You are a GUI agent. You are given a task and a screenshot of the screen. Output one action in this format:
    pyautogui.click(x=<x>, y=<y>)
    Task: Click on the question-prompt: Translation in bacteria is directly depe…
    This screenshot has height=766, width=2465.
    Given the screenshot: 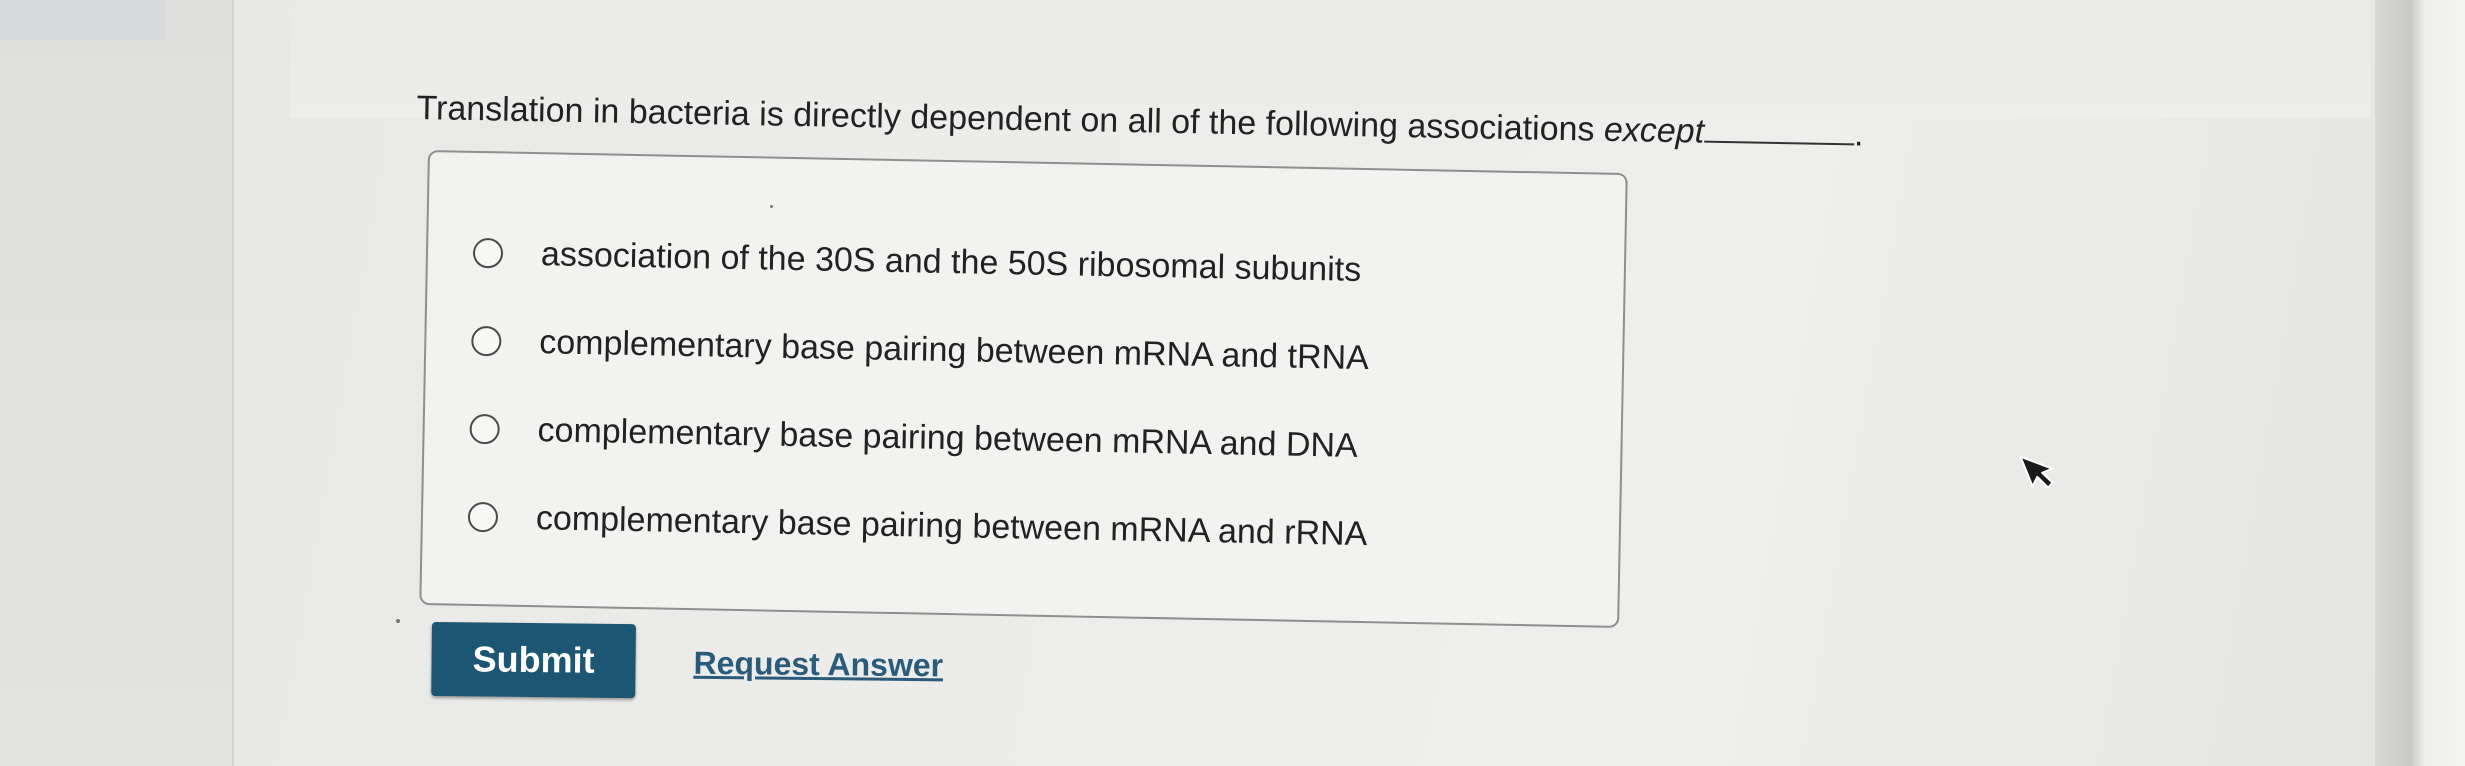 What is the action you would take?
    pyautogui.click(x=1236, y=123)
    